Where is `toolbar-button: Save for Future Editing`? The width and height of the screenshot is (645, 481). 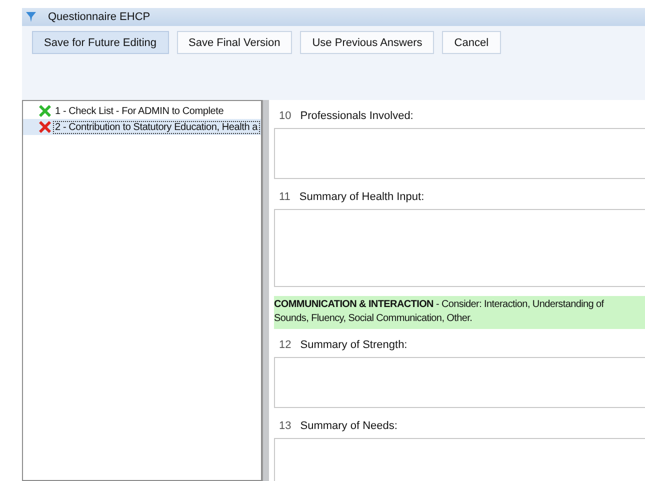
toolbar-button: Save for Future Editing is located at coordinates (100, 42).